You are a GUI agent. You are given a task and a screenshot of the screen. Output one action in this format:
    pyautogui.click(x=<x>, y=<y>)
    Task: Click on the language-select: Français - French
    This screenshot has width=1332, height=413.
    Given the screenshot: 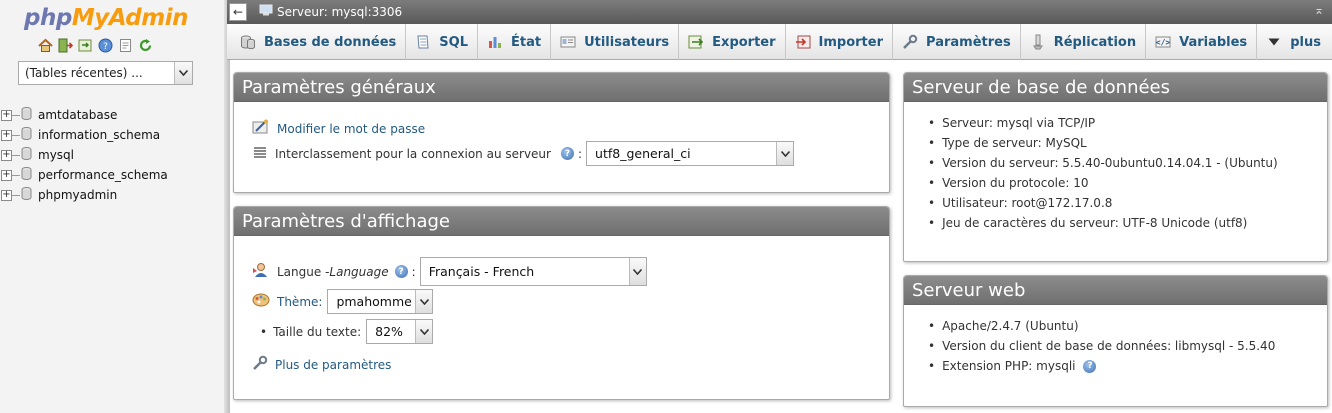 What is the action you would take?
    pyautogui.click(x=533, y=271)
    